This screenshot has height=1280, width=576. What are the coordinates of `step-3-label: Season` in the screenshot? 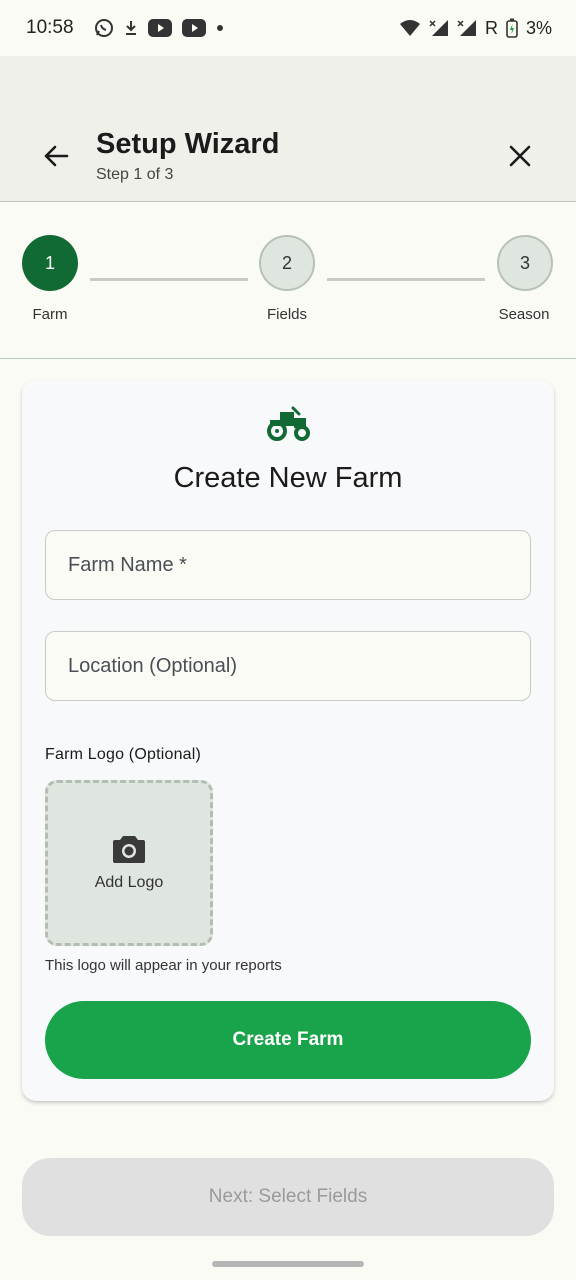 It's located at (524, 314).